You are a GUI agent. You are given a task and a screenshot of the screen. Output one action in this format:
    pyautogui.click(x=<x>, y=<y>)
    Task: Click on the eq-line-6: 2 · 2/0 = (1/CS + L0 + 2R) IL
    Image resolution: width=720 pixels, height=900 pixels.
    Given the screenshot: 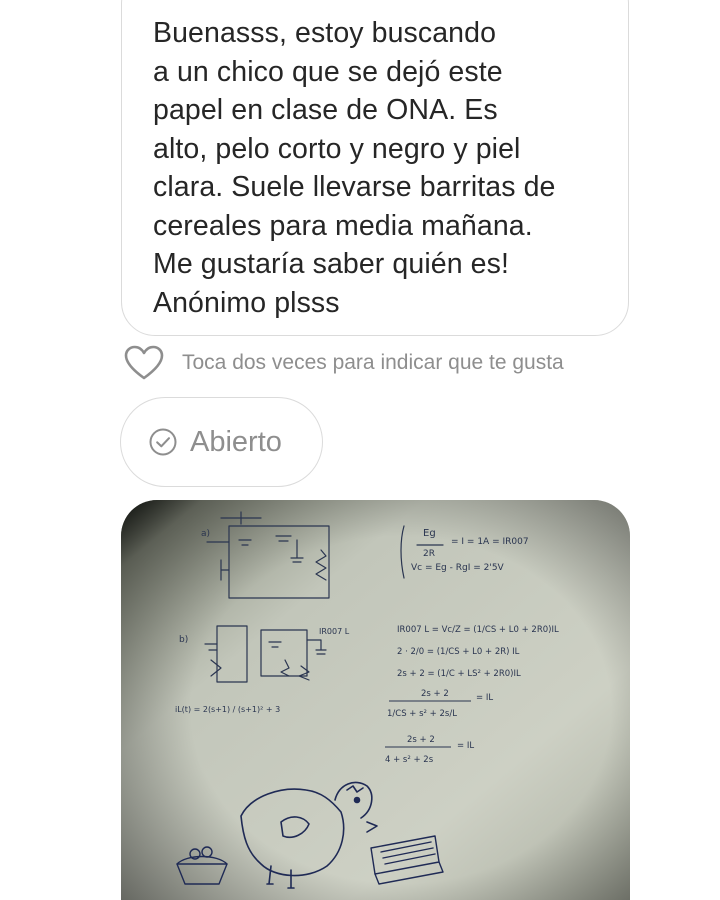 What is the action you would take?
    pyautogui.click(x=458, y=652)
    